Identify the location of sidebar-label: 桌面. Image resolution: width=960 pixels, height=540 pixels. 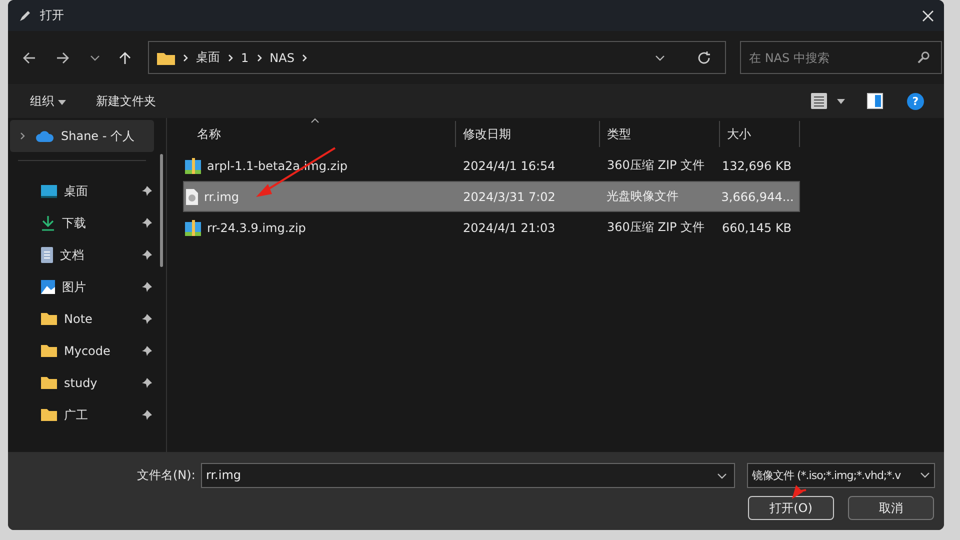
(76, 191).